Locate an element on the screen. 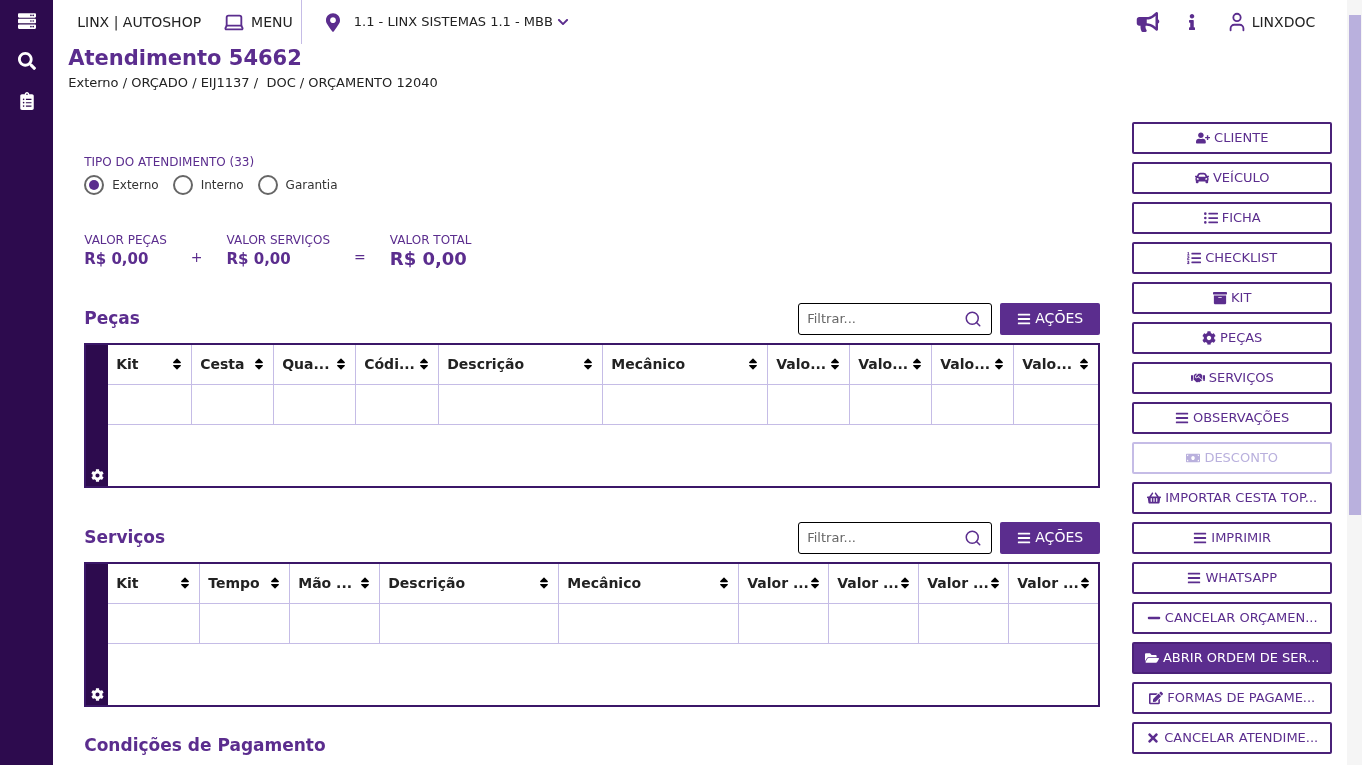 The height and width of the screenshot is (765, 1362). radio-option: Externo is located at coordinates (121, 184).